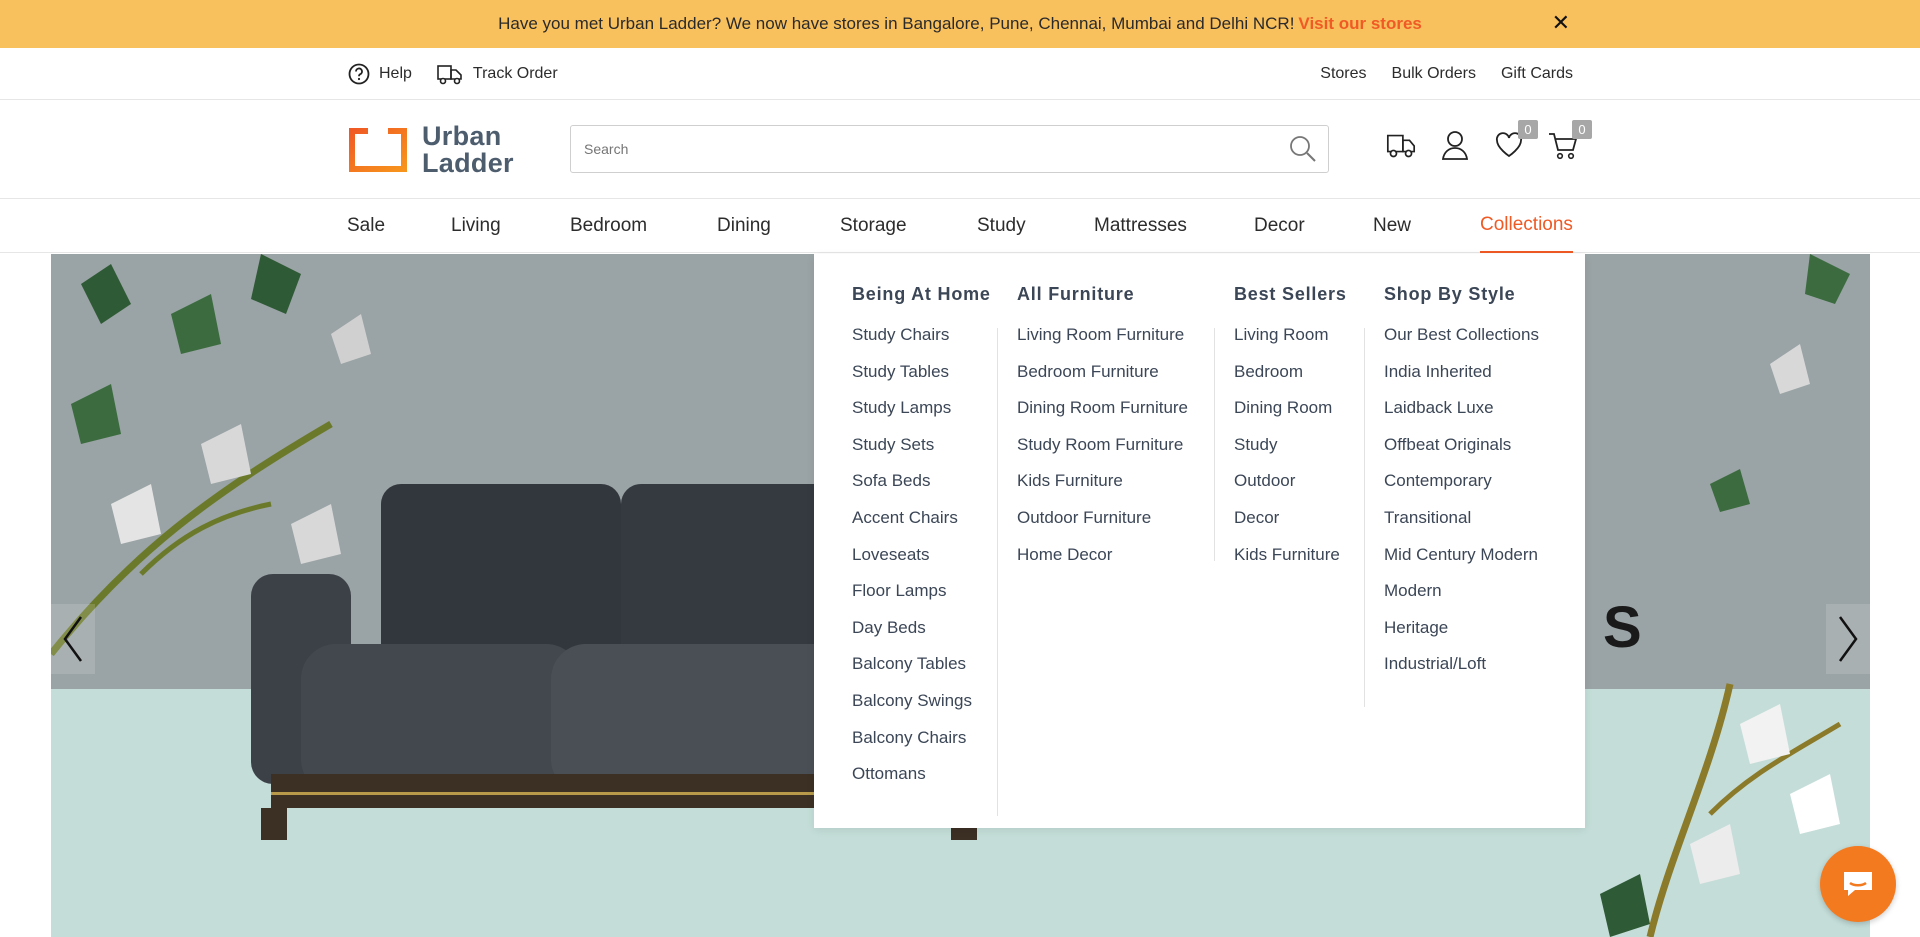 This screenshot has width=1920, height=937. What do you see at coordinates (1102, 526) in the screenshot?
I see `mega-menu-link: Outdoor Furniture` at bounding box center [1102, 526].